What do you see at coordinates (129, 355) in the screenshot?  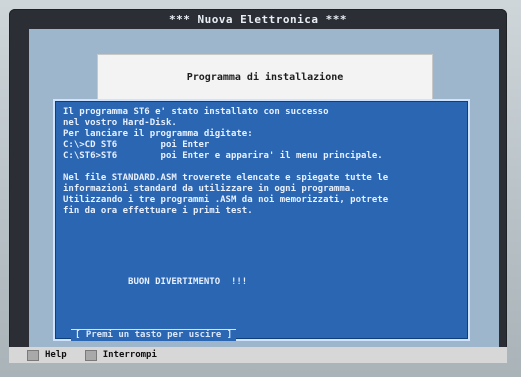 I see `interrompi-label: Interrompi` at bounding box center [129, 355].